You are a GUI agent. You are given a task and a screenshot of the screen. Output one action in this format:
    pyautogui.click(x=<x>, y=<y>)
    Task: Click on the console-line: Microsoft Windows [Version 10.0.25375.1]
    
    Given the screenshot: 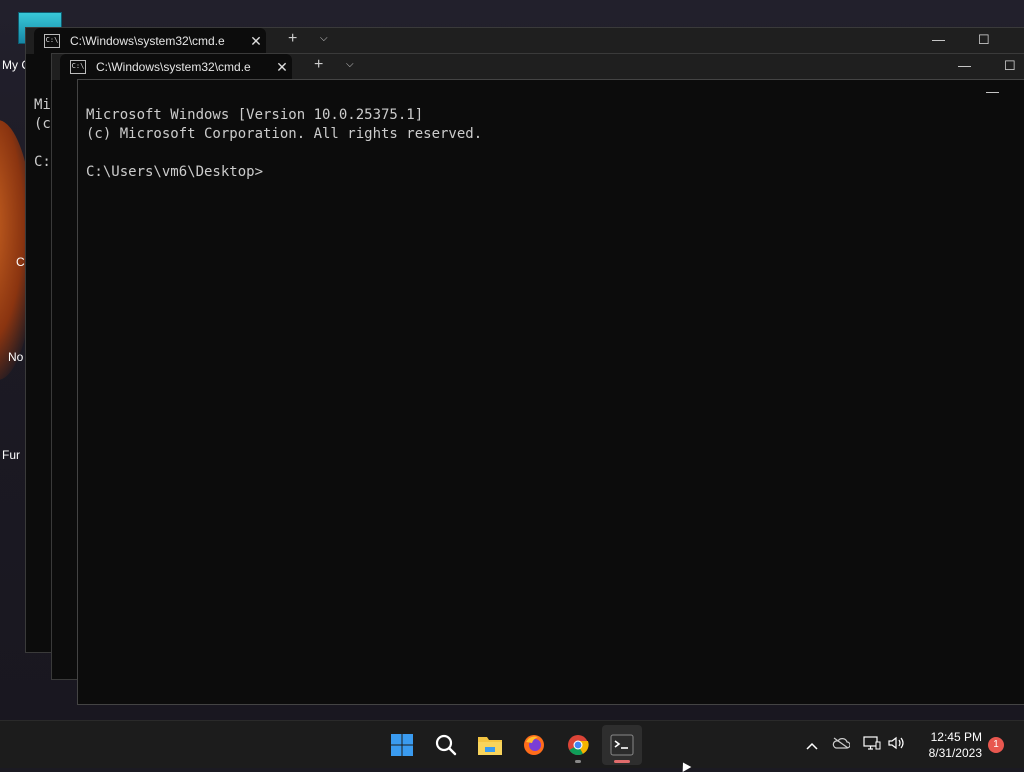 What is the action you would take?
    pyautogui.click(x=255, y=115)
    